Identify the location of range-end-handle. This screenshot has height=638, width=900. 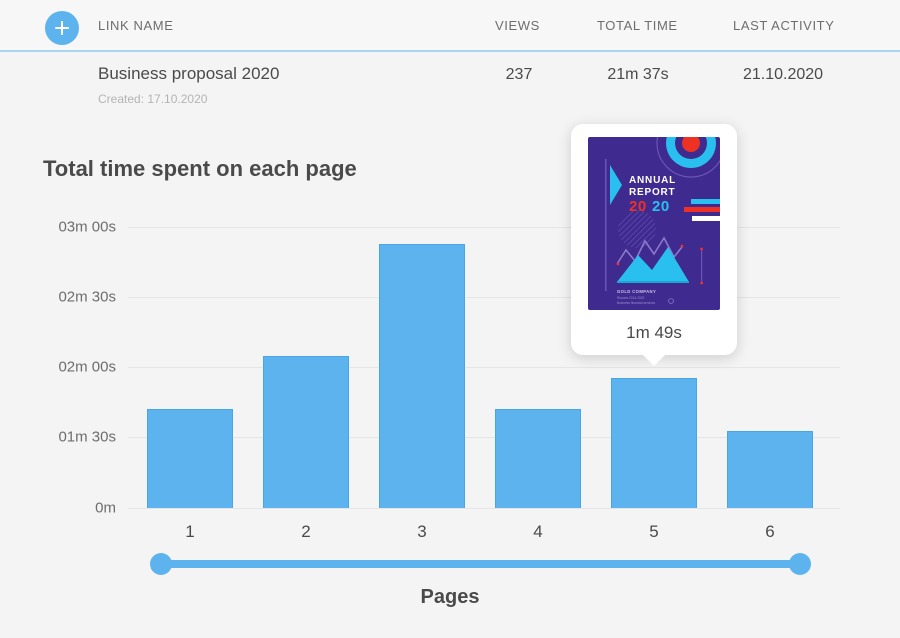
(800, 564).